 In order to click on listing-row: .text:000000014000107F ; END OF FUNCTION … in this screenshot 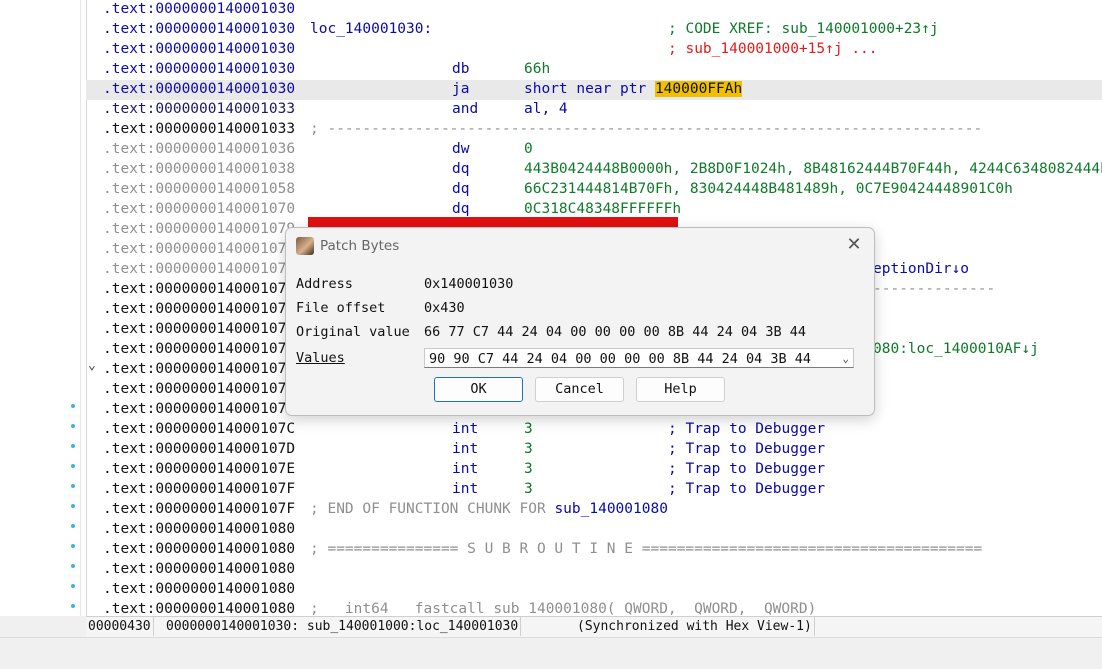, I will do `click(594, 510)`.